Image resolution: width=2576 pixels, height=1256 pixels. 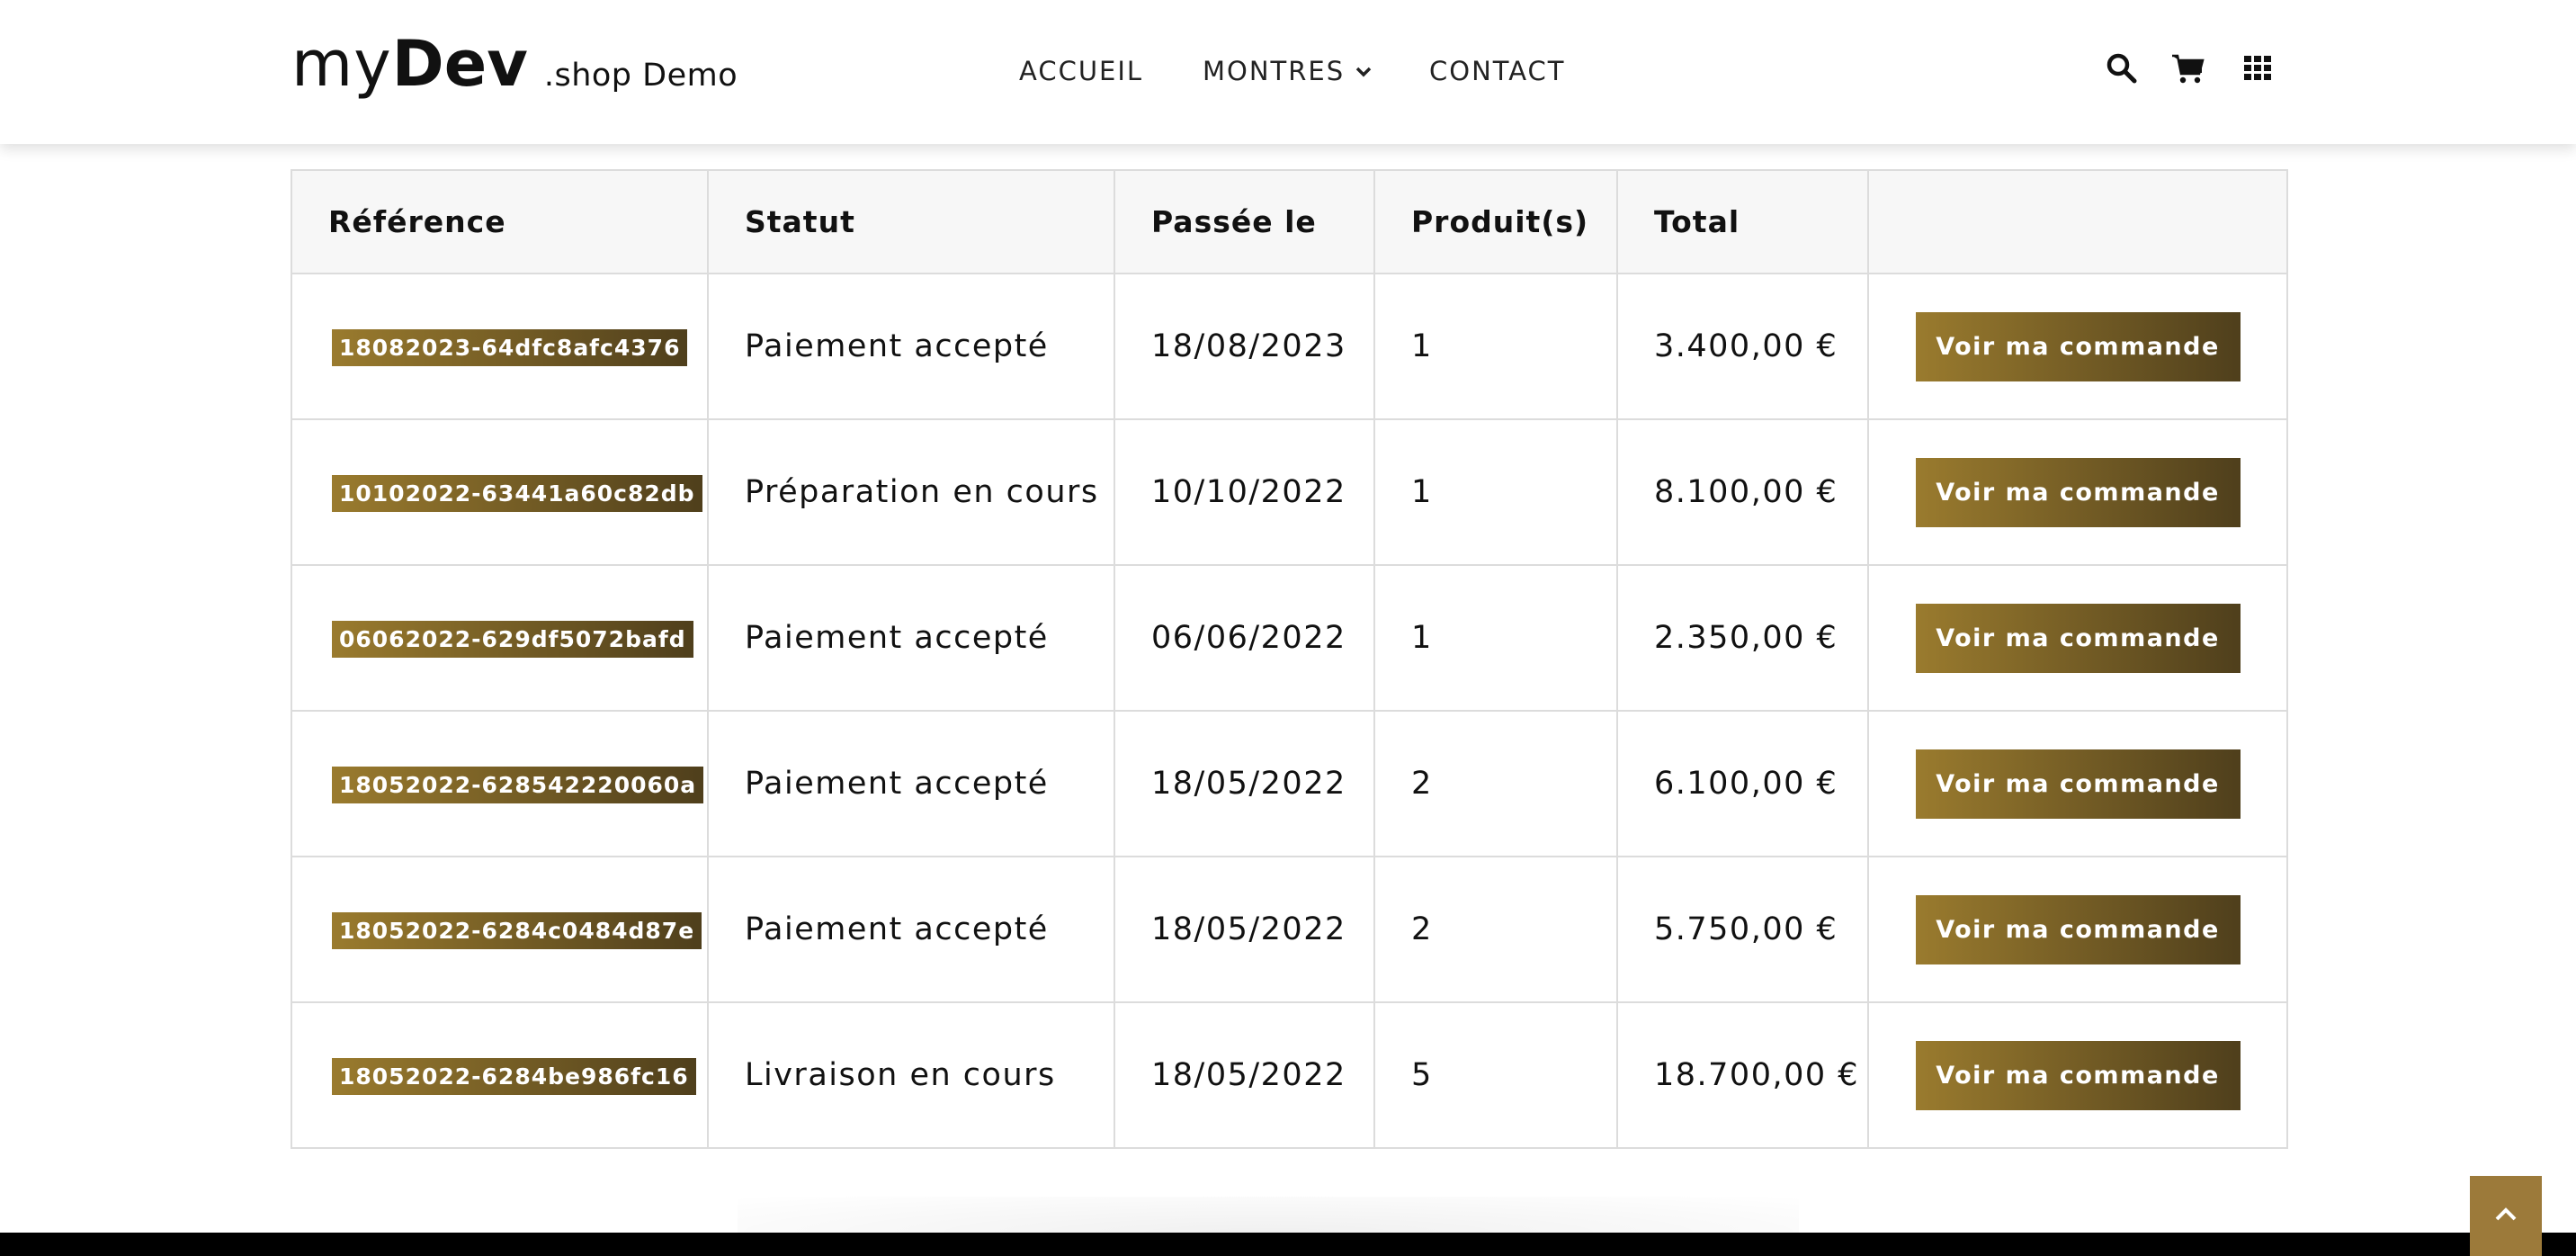 I want to click on total-cell: 5.750,00 €, so click(x=1742, y=929).